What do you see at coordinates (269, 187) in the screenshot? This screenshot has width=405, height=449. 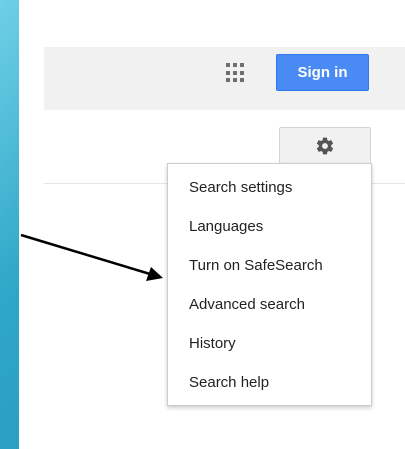 I see `menu-item-search-settings: Search settings` at bounding box center [269, 187].